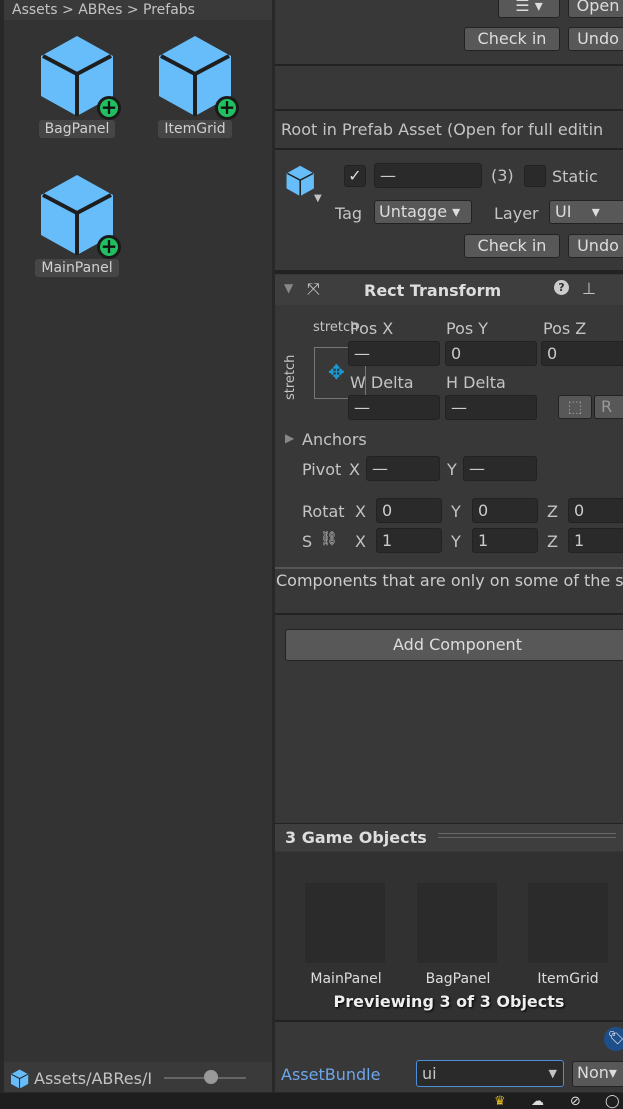  Describe the element at coordinates (582, 353) in the screenshot. I see `pos-z-field: 0` at that location.